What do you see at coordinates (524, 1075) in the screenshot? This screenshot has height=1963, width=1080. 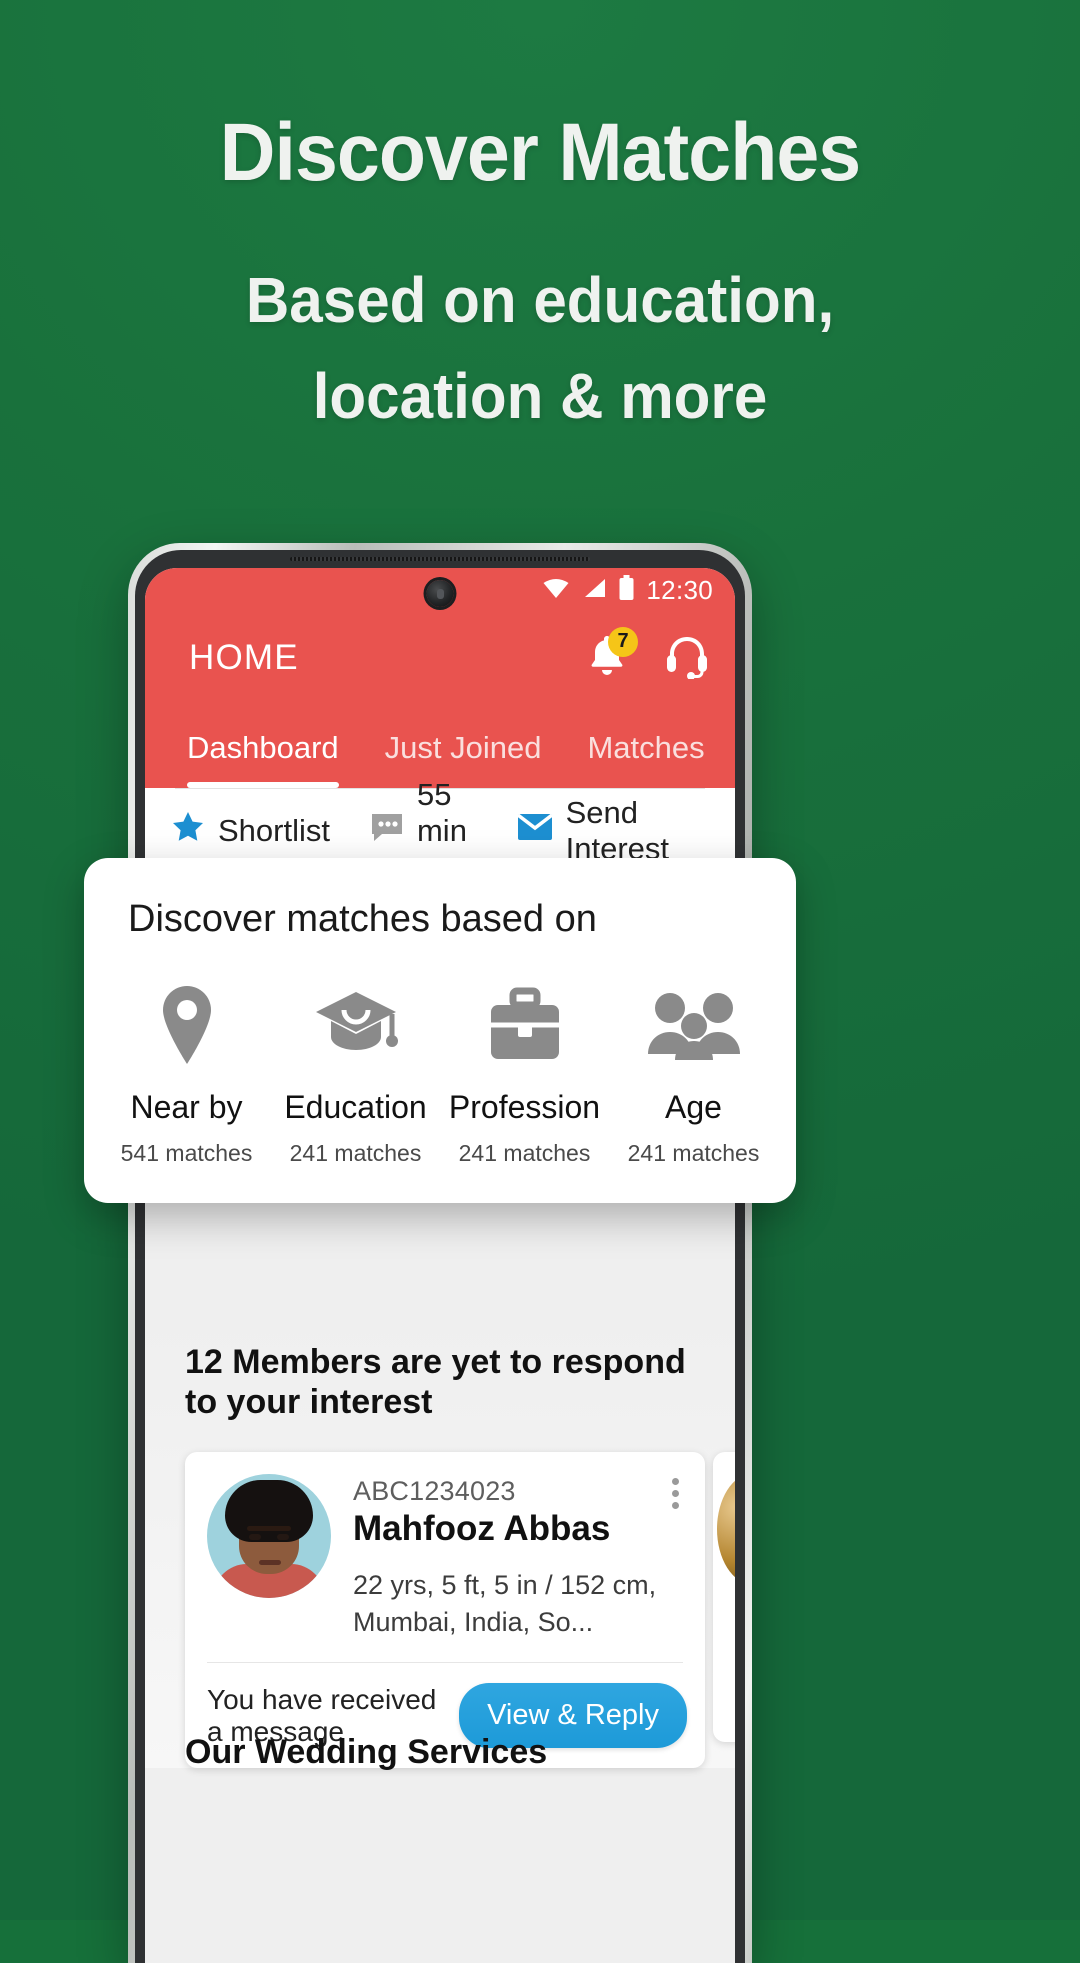 I see `discover-tile-profession: Profession 241 matches` at bounding box center [524, 1075].